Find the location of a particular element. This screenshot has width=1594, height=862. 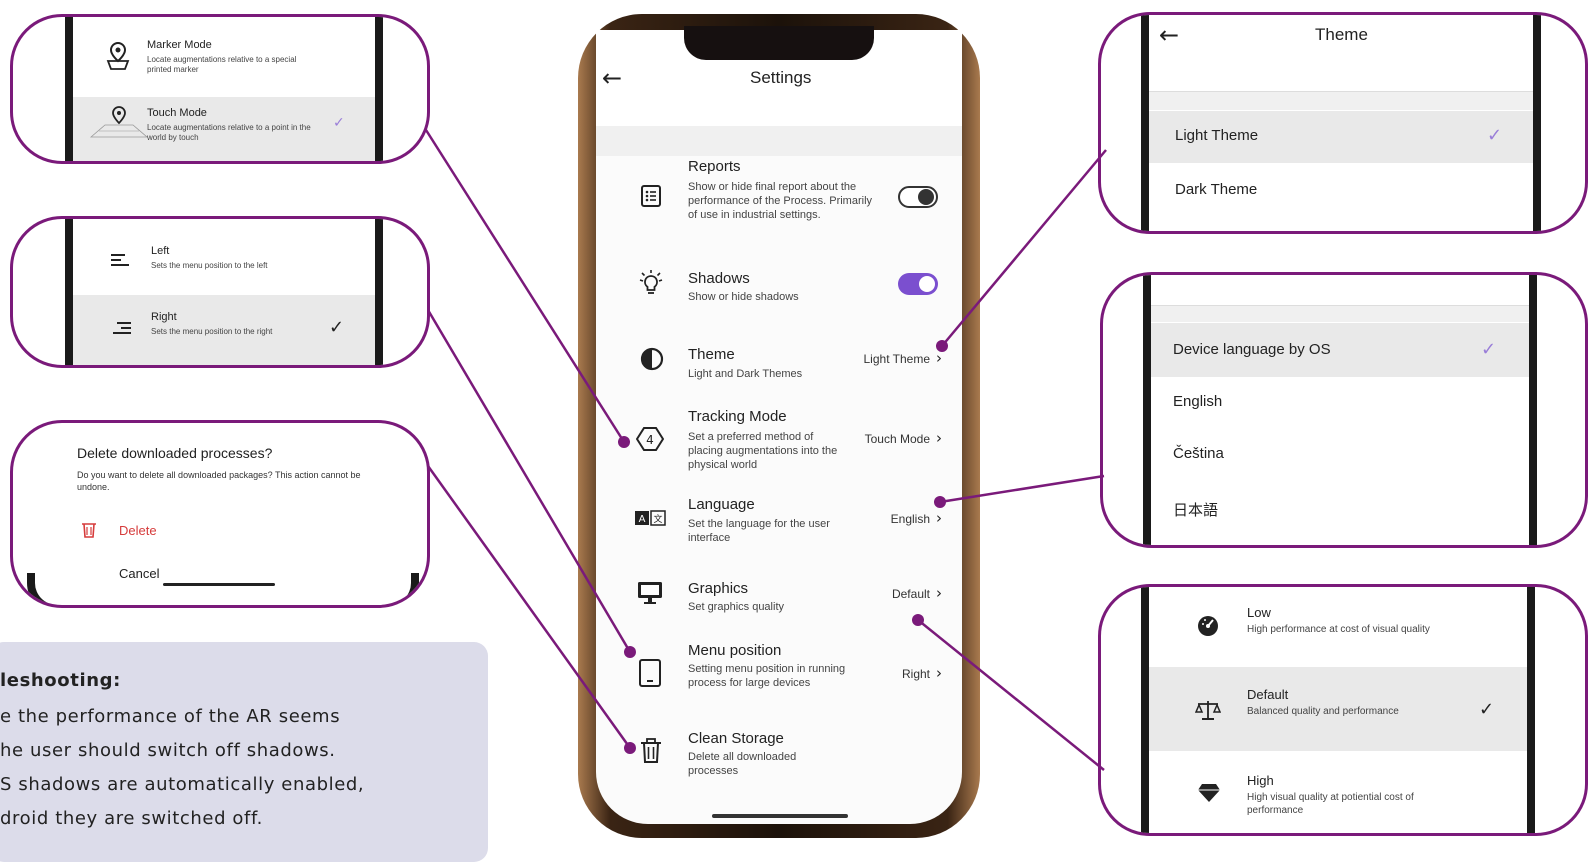

graphics-value: Default is located at coordinates (884, 594).